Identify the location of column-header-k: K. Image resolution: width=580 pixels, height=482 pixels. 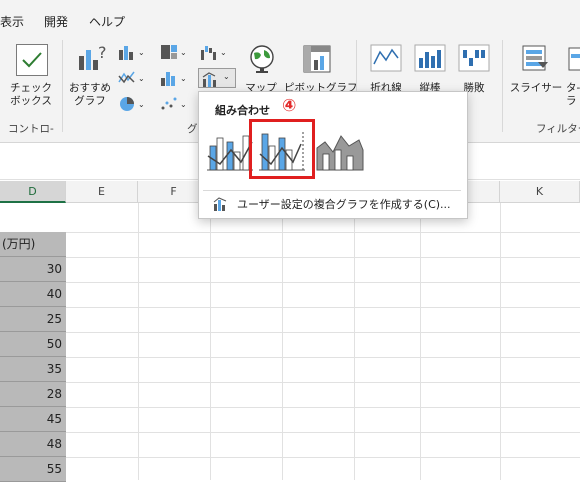
(540, 192).